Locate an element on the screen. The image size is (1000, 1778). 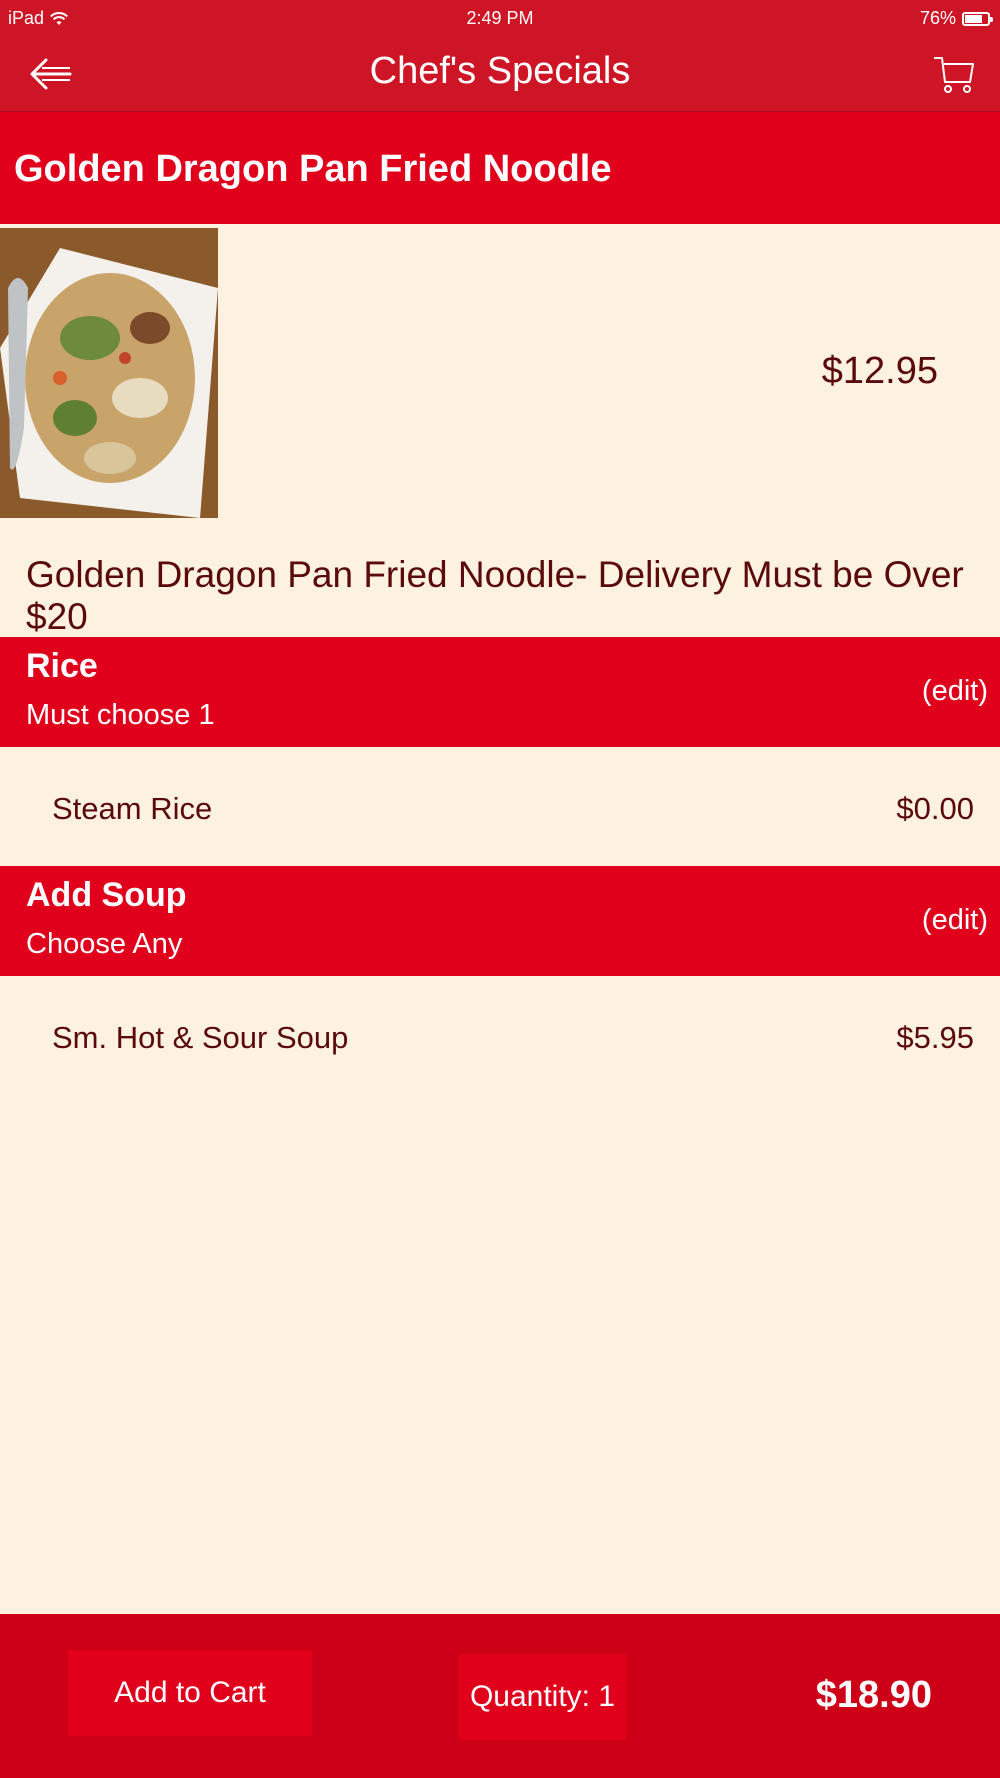
option-row-hot-sour-soup: Sm. Hot & Sour Soup $5.95 is located at coordinates (500, 1038).